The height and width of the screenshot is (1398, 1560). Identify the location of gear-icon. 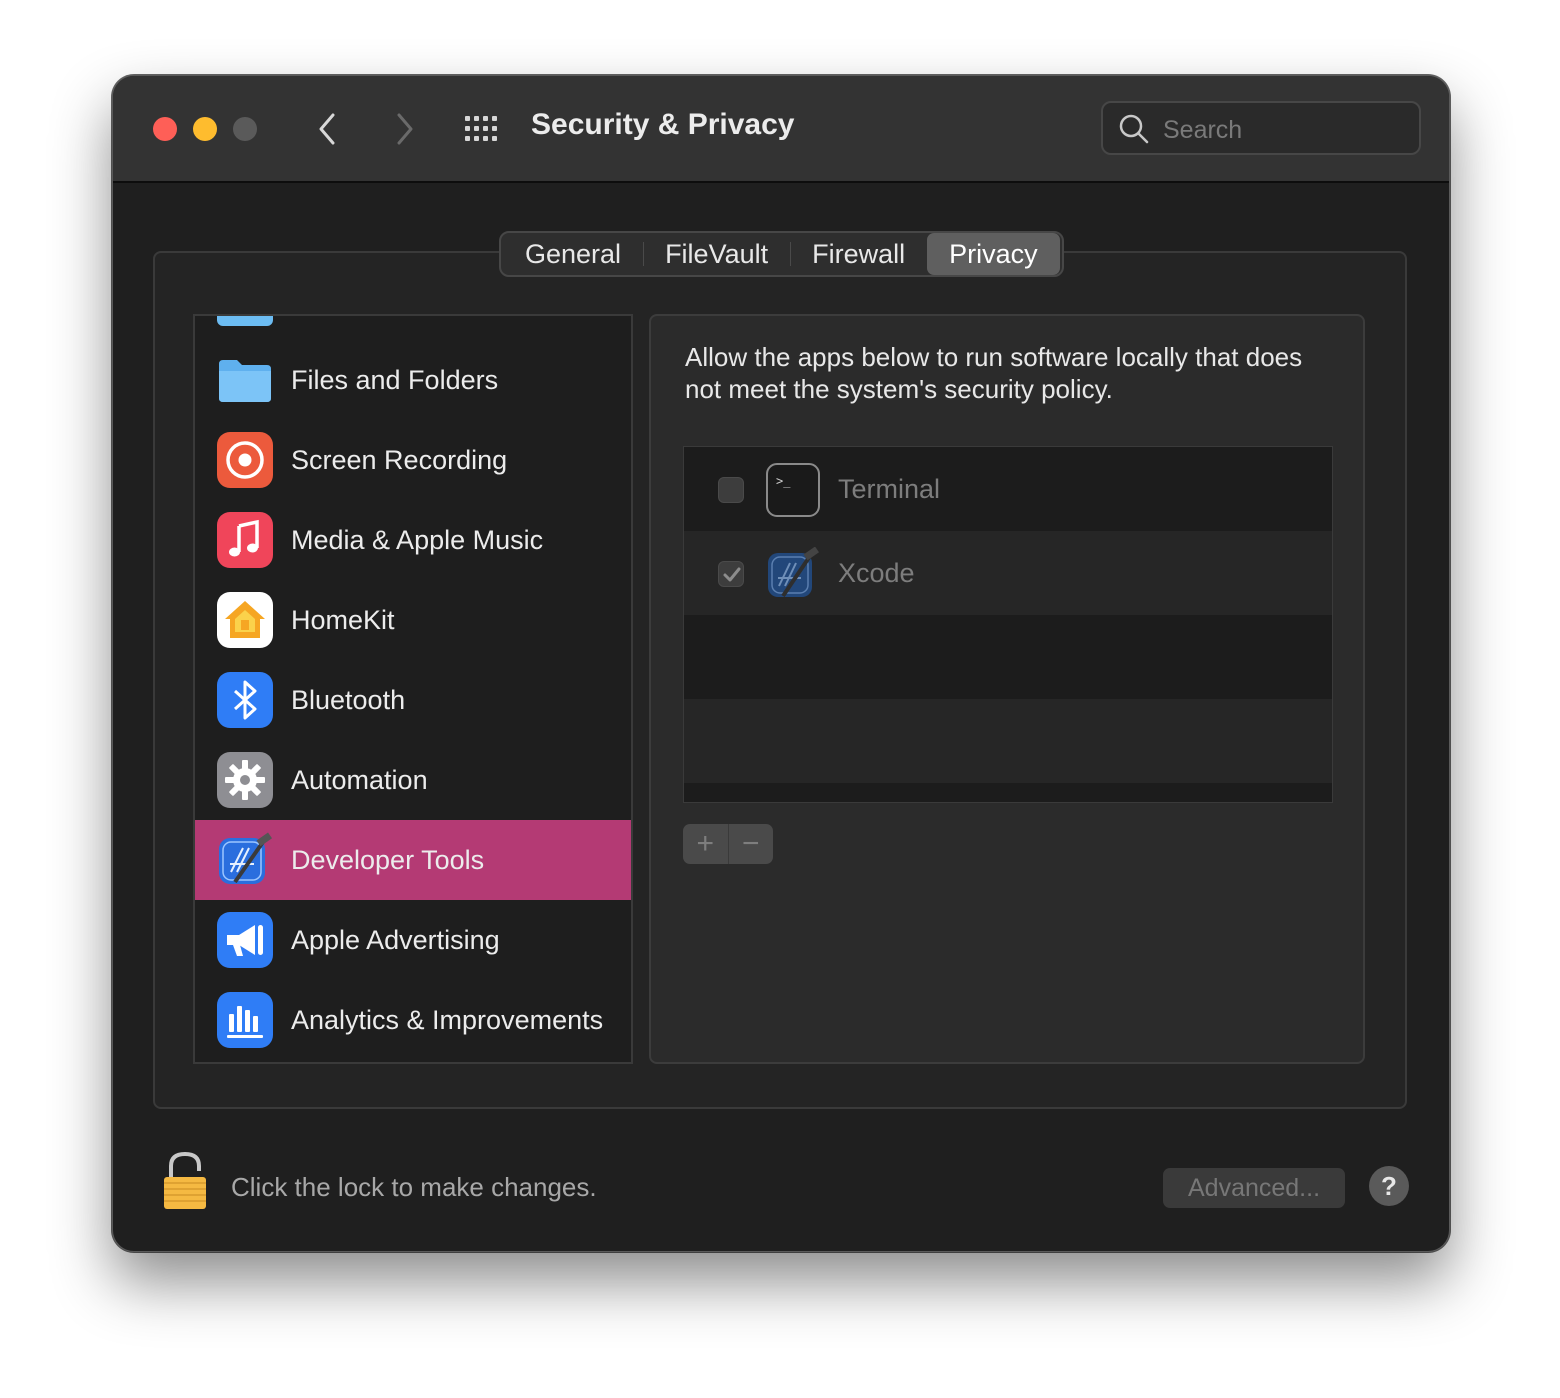
(245, 780).